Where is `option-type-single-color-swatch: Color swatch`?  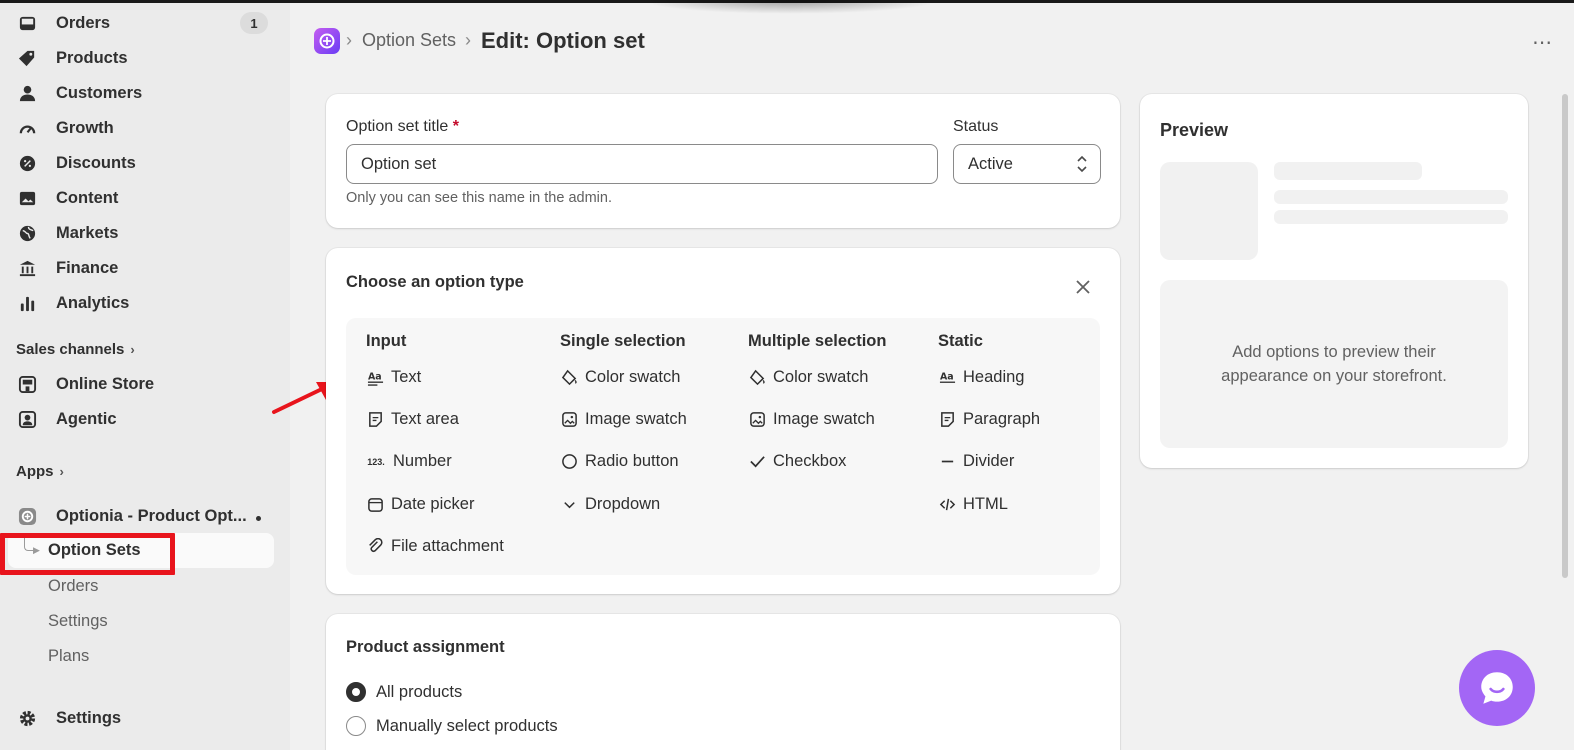
option-type-single-color-swatch: Color swatch is located at coordinates (620, 377).